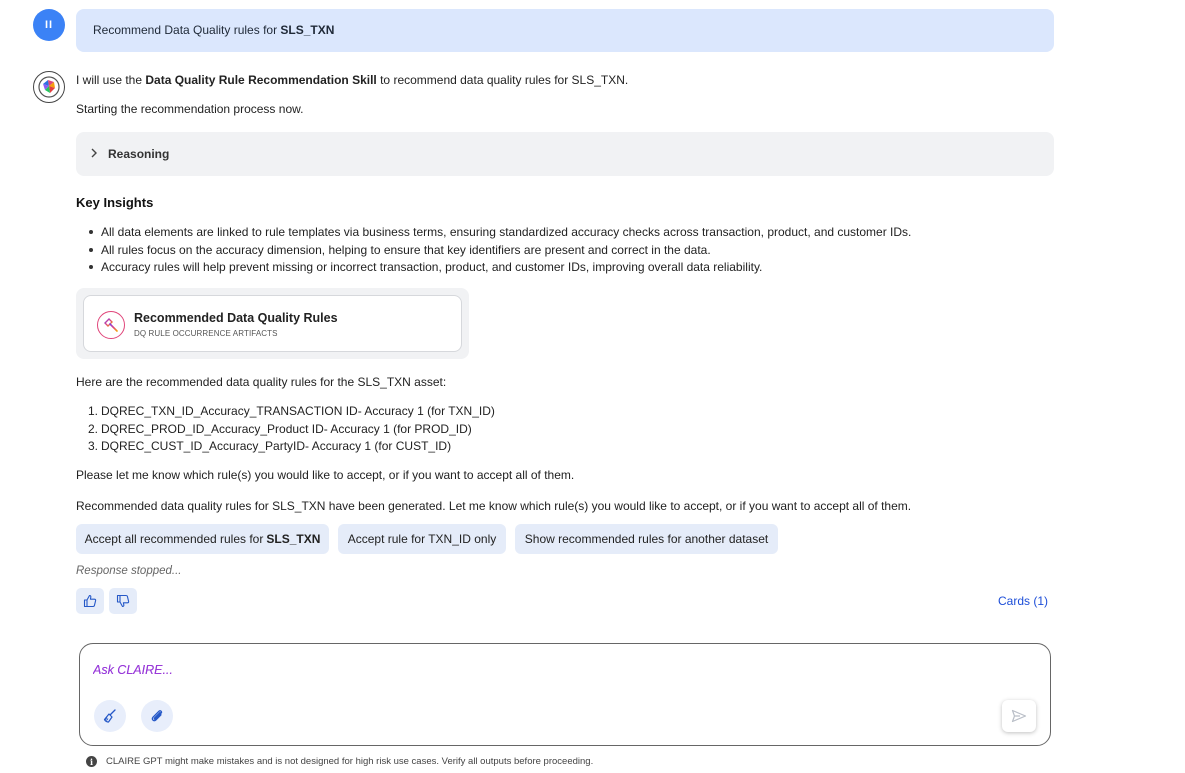  I want to click on claire-logo-icon, so click(49, 87).